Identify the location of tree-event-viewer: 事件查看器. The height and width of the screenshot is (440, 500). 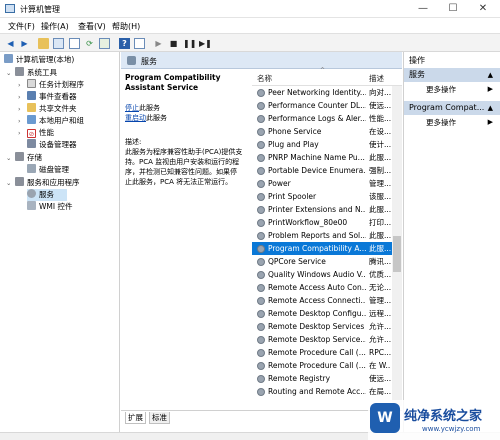
(52, 97).